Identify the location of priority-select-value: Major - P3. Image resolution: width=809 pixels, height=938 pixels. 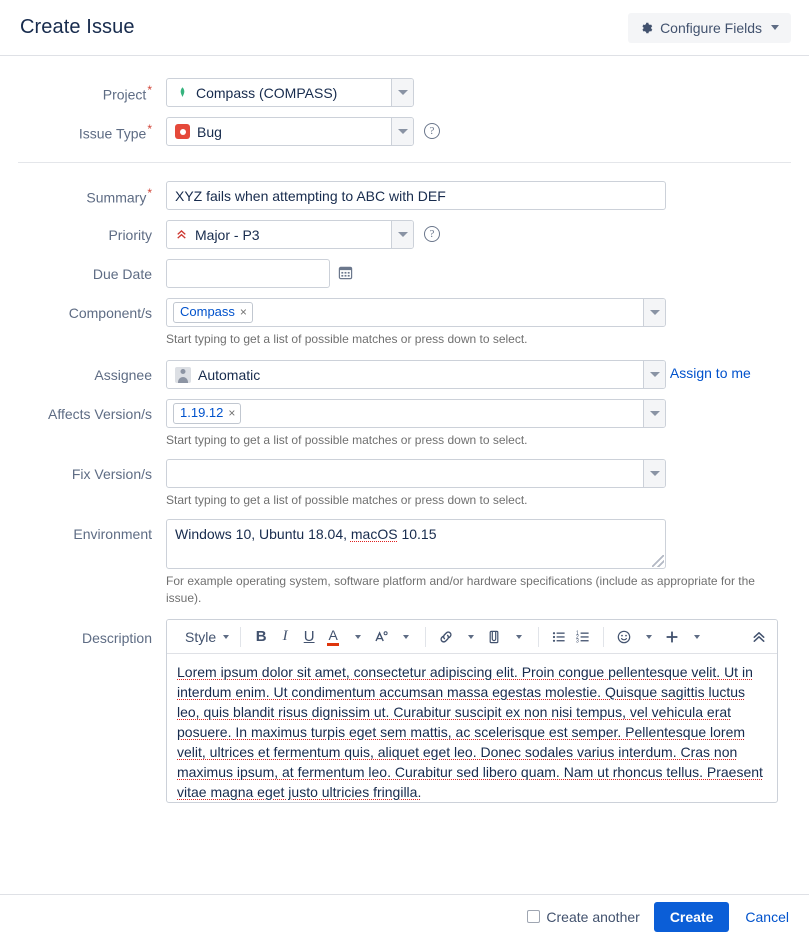
(279, 234).